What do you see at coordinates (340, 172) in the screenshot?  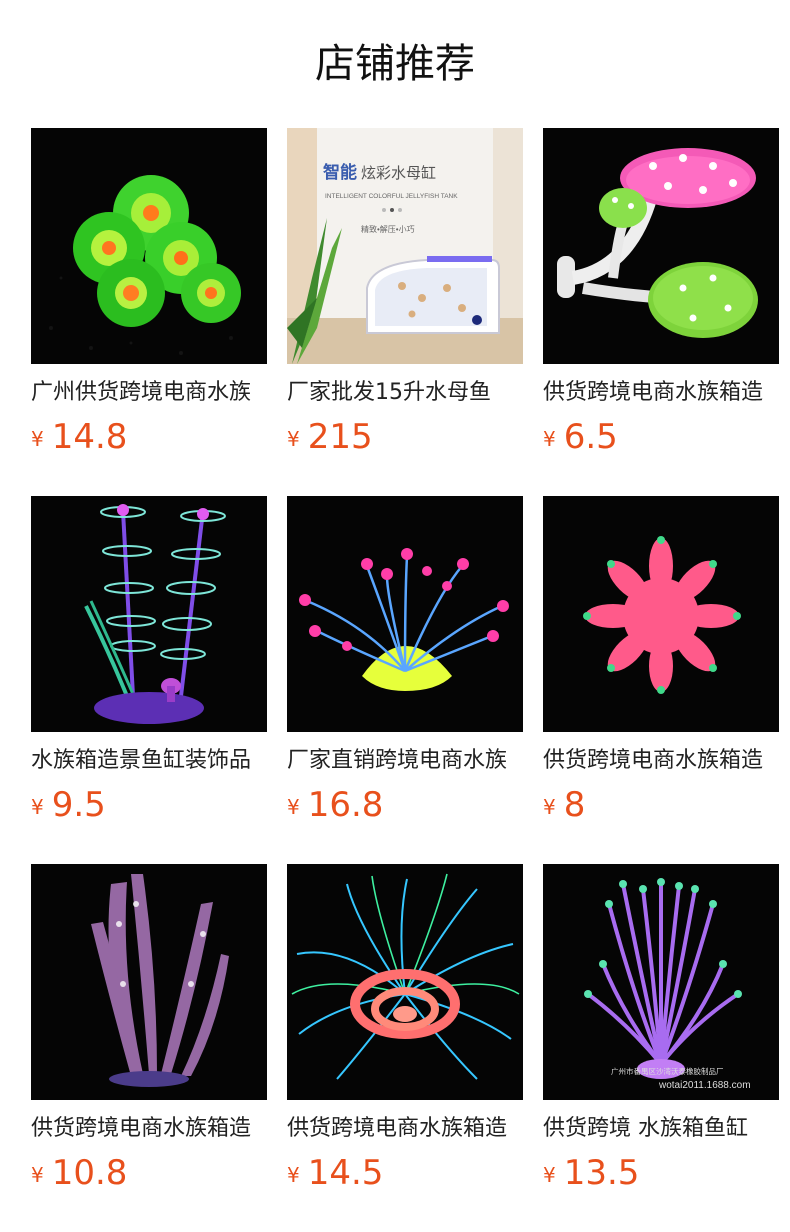 I see `image-headline-bold: 智能` at bounding box center [340, 172].